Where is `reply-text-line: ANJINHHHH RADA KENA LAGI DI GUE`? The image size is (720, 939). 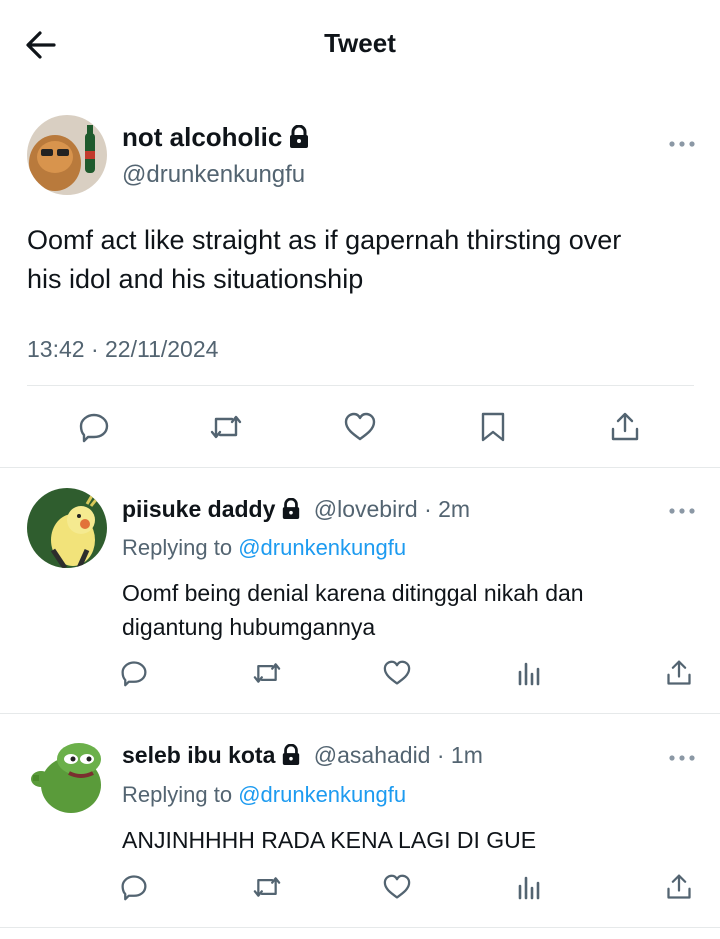 reply-text-line: ANJINHHHH RADA KENA LAGI DI GUE is located at coordinates (329, 840).